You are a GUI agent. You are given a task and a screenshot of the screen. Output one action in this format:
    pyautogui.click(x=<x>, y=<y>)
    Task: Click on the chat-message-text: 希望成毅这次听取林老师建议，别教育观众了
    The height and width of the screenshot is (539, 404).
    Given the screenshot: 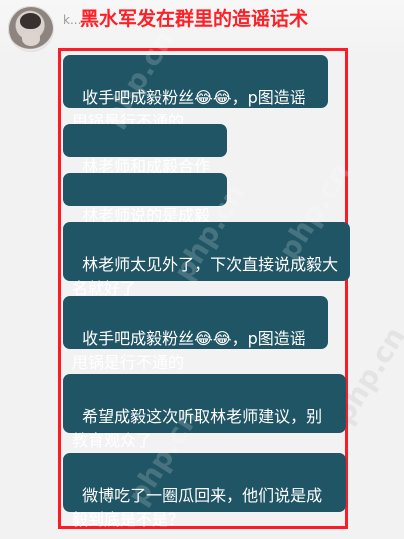 What is the action you would take?
    pyautogui.click(x=197, y=428)
    